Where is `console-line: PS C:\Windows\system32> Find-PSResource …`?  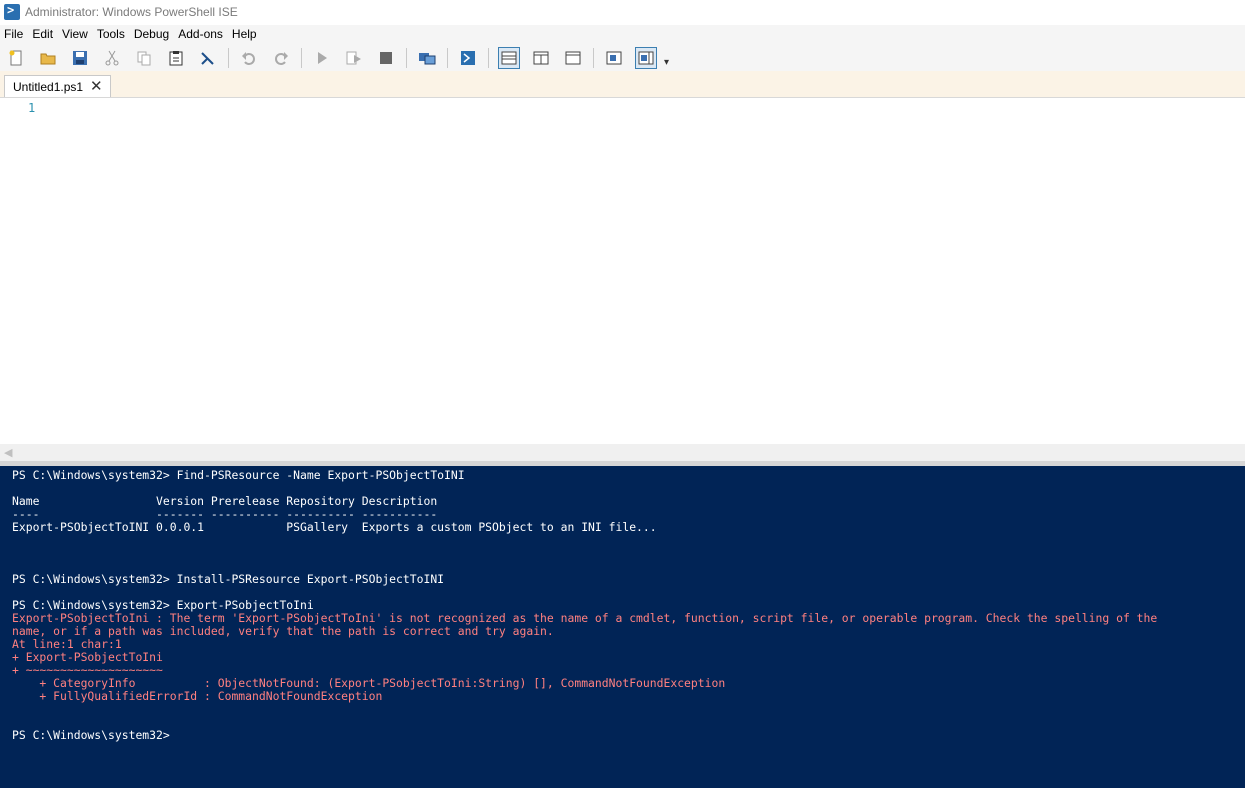 console-line: PS C:\Windows\system32> Find-PSResource … is located at coordinates (238, 475).